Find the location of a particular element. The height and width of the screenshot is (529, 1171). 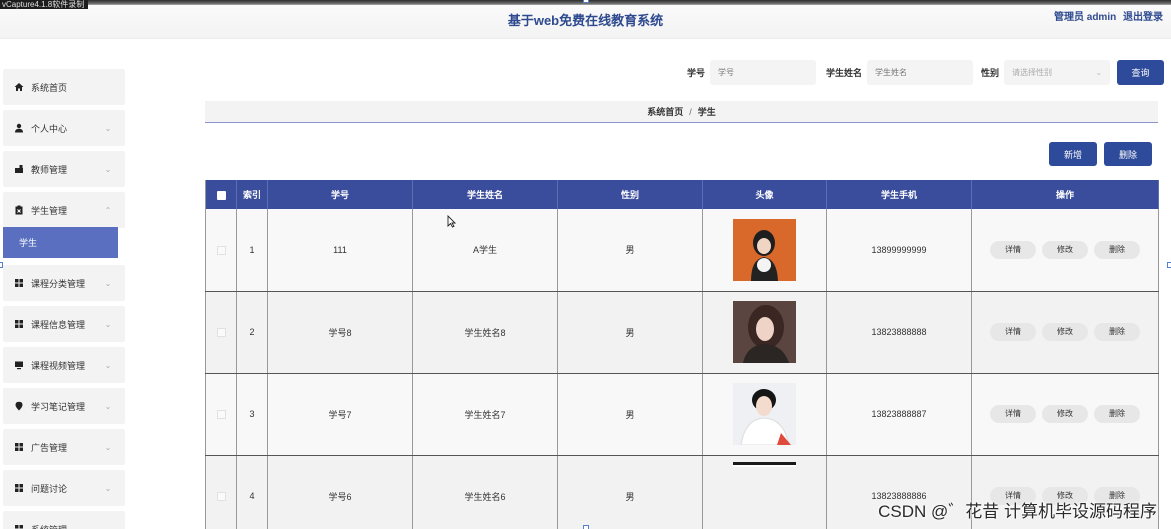

breadcrumb-home: 系统首页 is located at coordinates (665, 111).